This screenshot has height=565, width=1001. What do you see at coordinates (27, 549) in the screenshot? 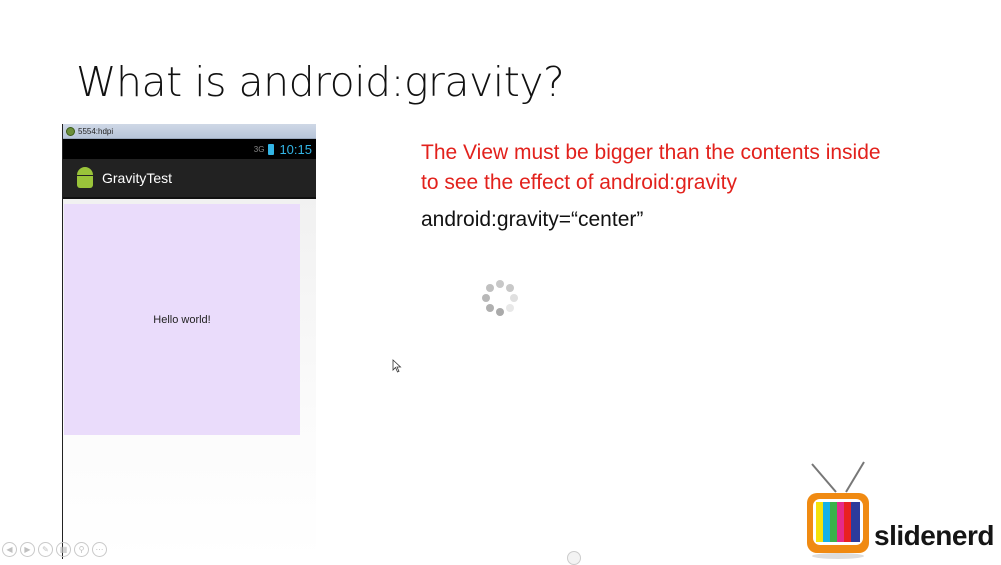
I see `next-slide-icon: ▶` at bounding box center [27, 549].